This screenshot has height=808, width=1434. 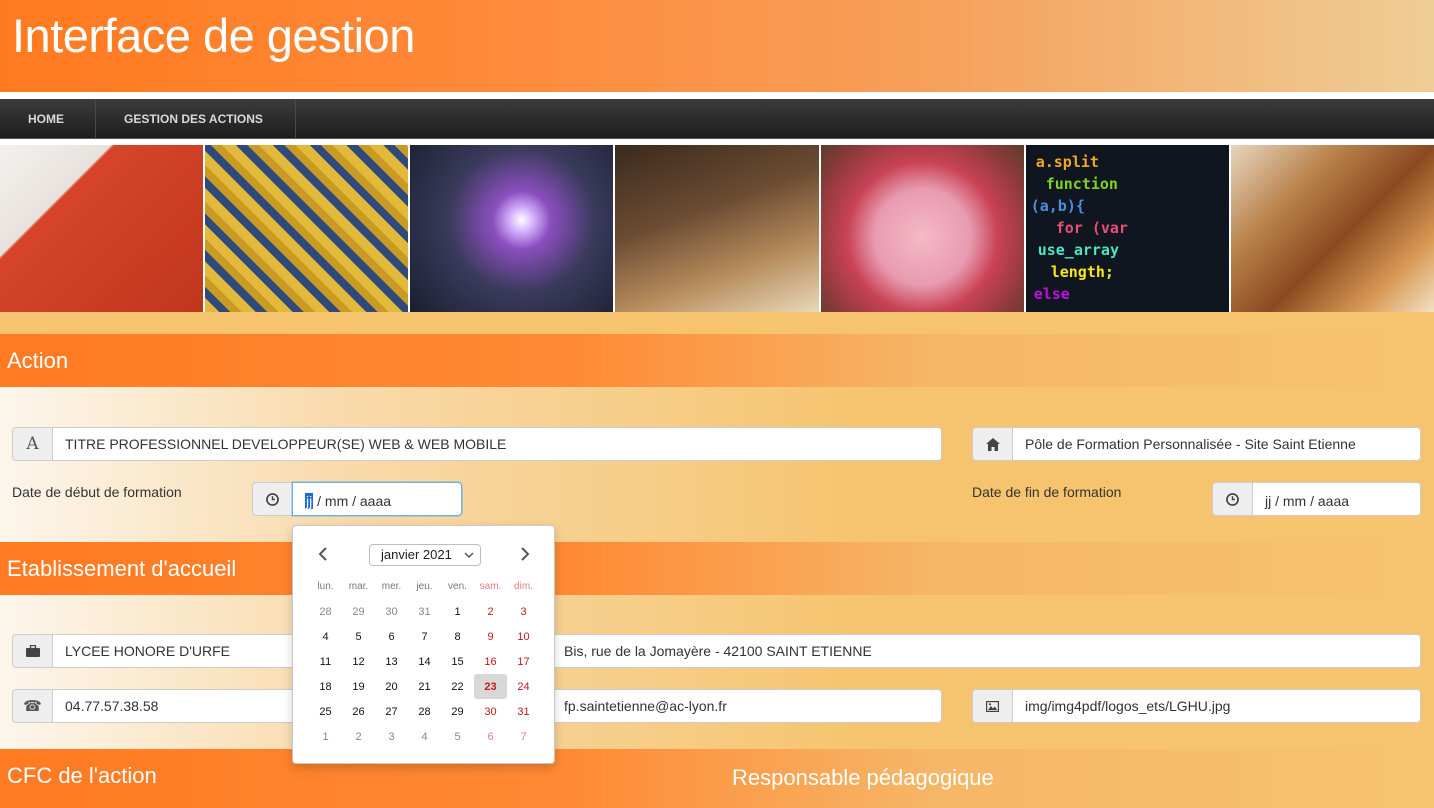 I want to click on calendar-day: 18, so click(x=325, y=686).